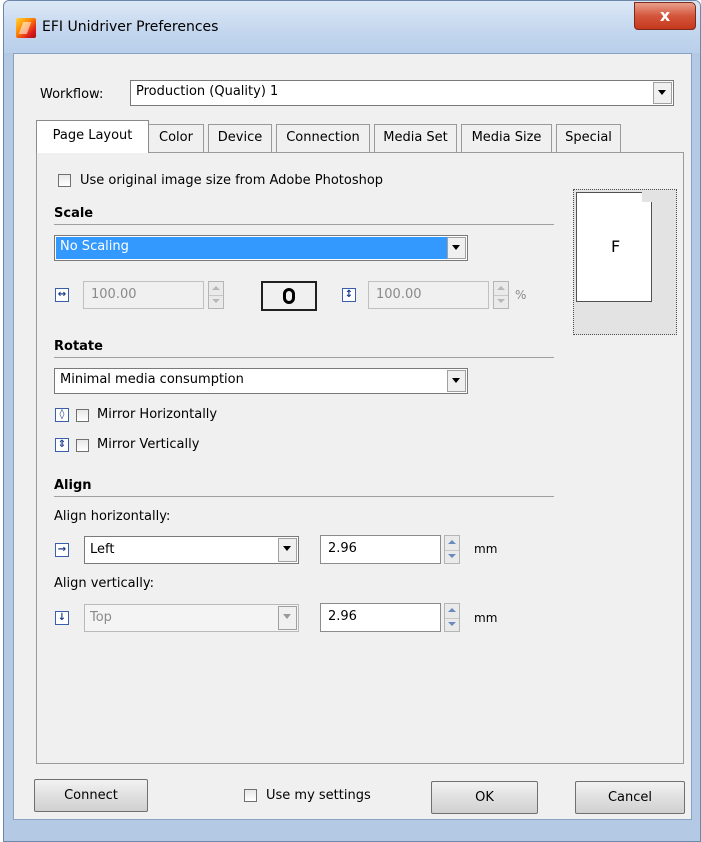 This screenshot has width=701, height=842. I want to click on scale-height-stepper, so click(501, 295).